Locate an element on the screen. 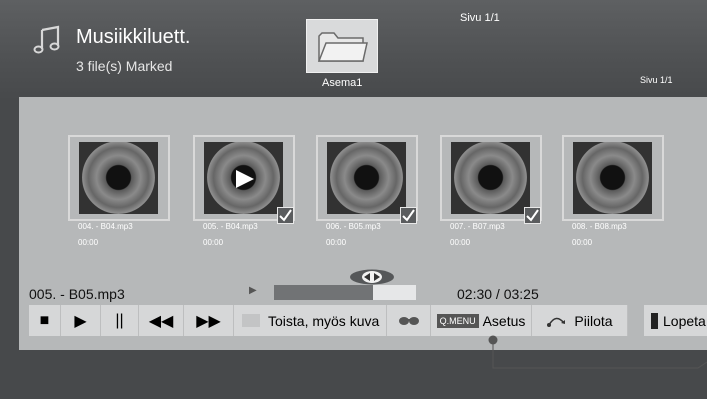  drive-button is located at coordinates (342, 46).